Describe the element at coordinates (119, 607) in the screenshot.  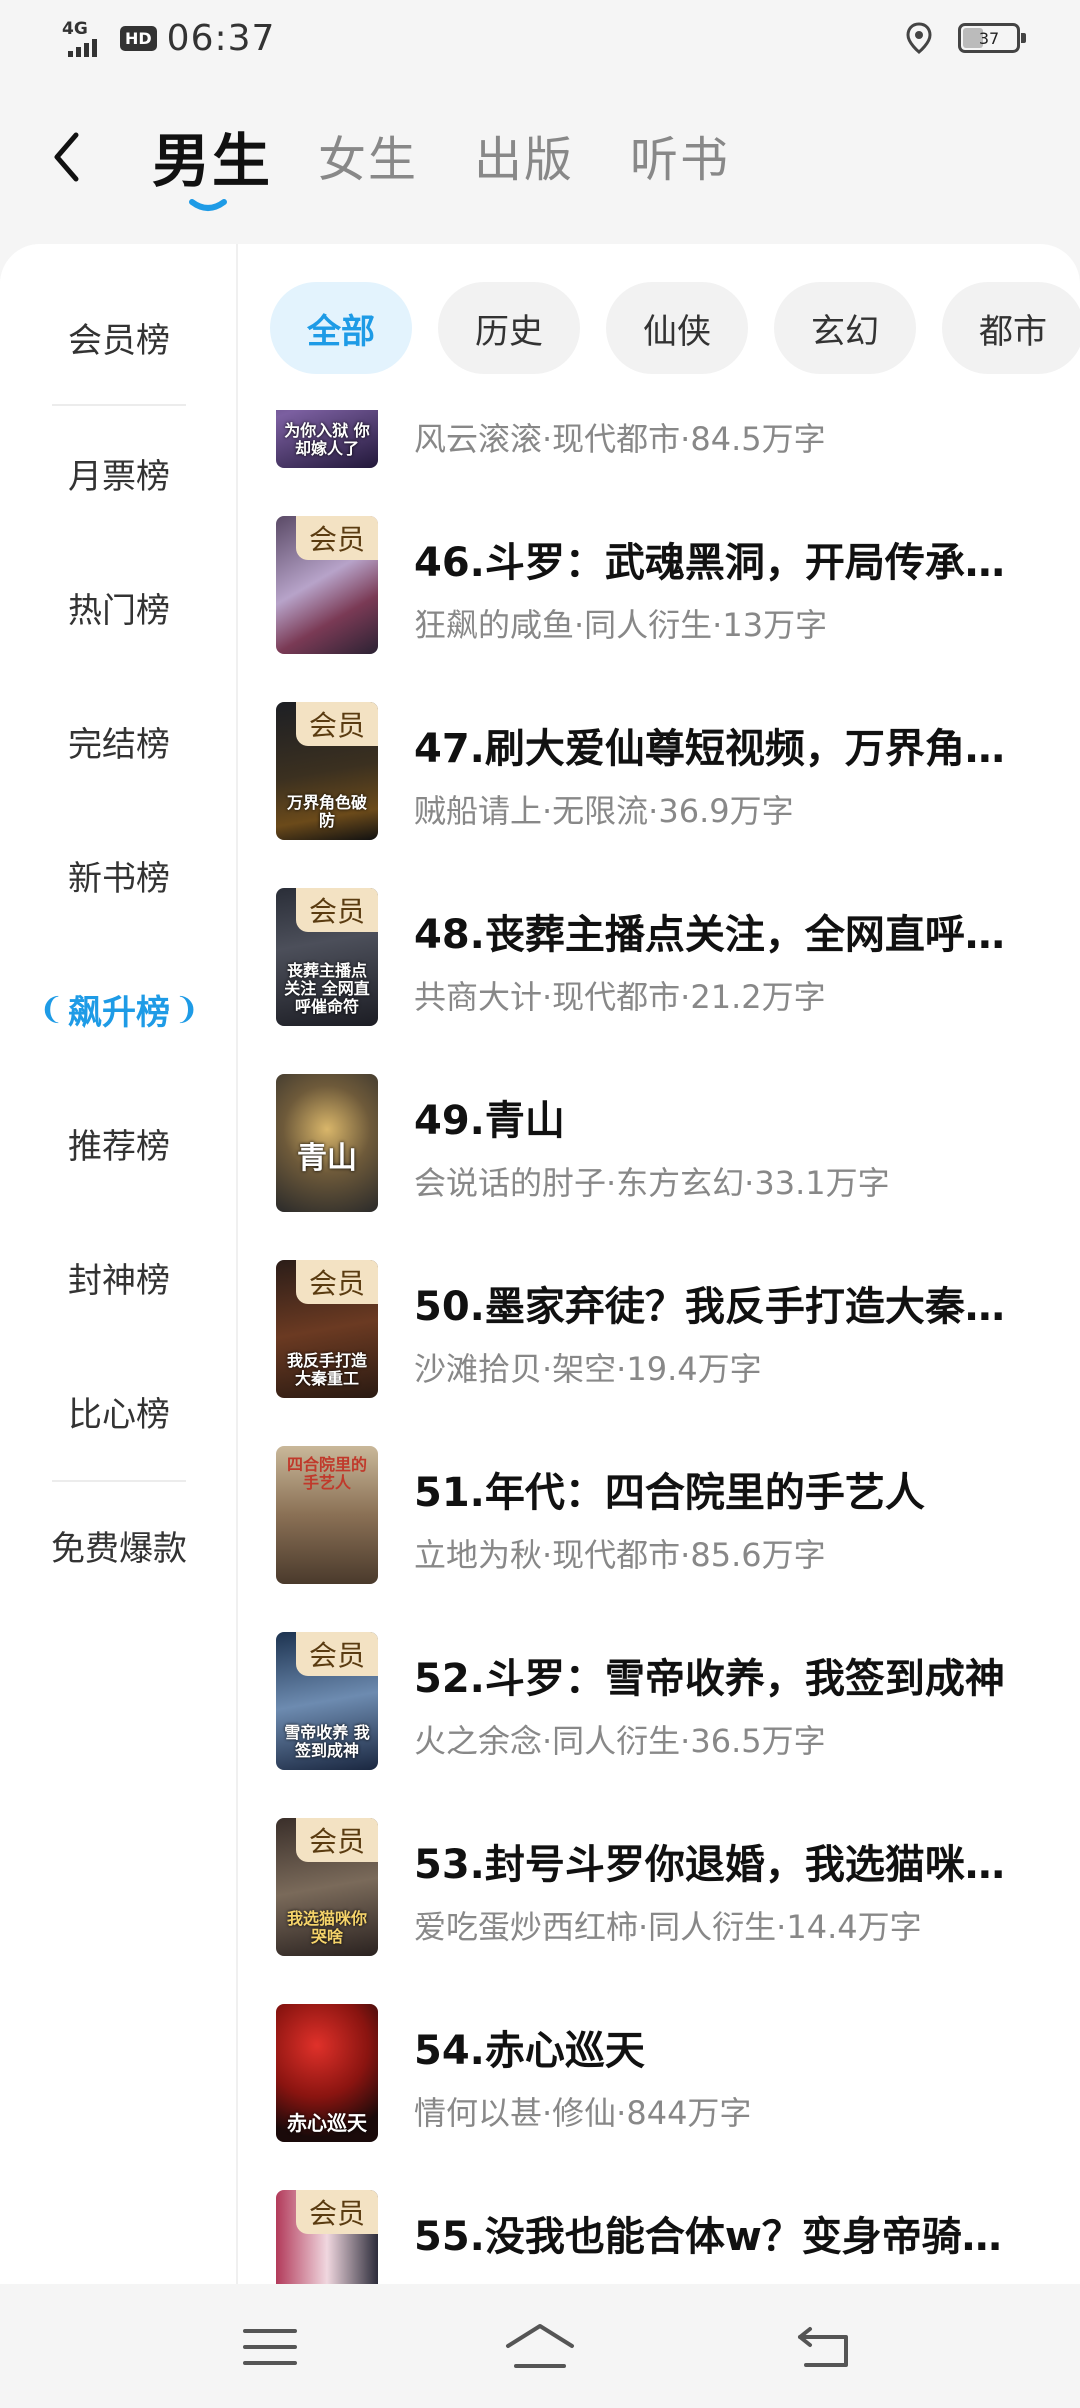
I see `sidebar-item-hot: 热门榜` at that location.